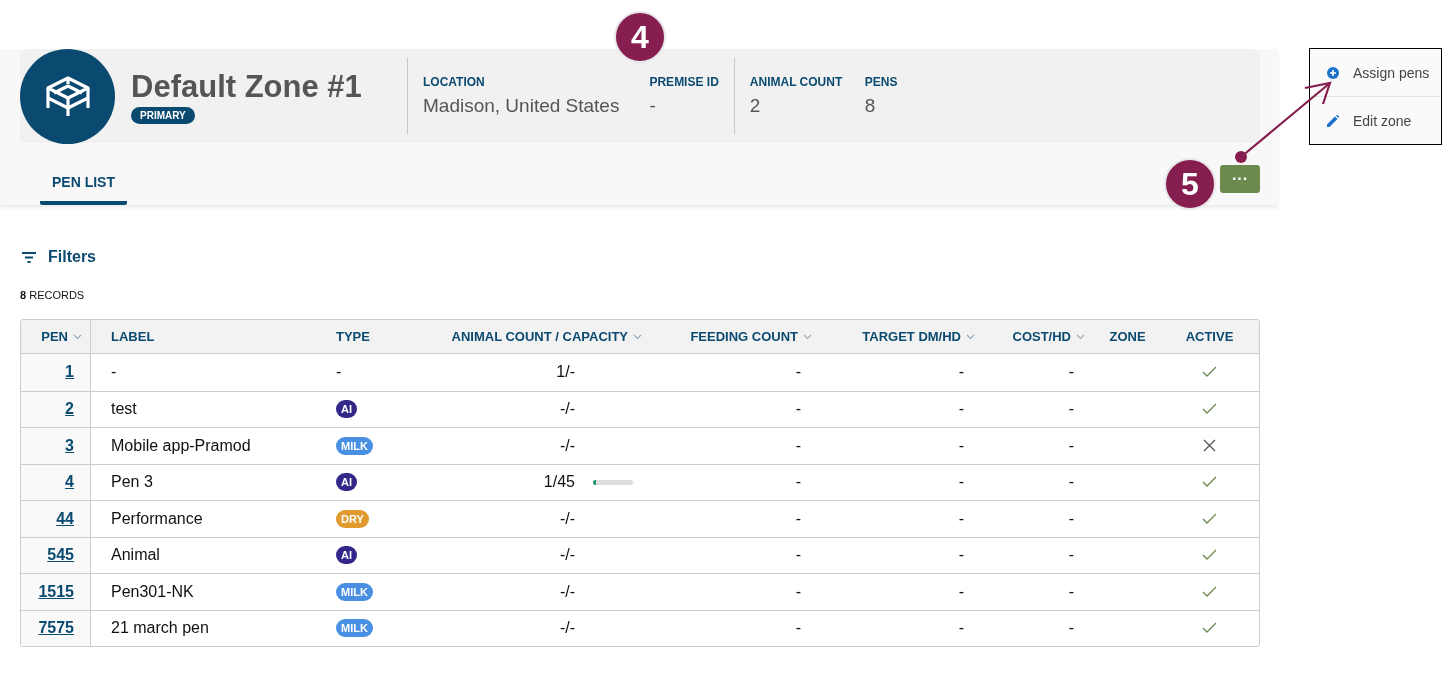 The image size is (1454, 675). What do you see at coordinates (60, 555) in the screenshot?
I see `pen-link: 545` at bounding box center [60, 555].